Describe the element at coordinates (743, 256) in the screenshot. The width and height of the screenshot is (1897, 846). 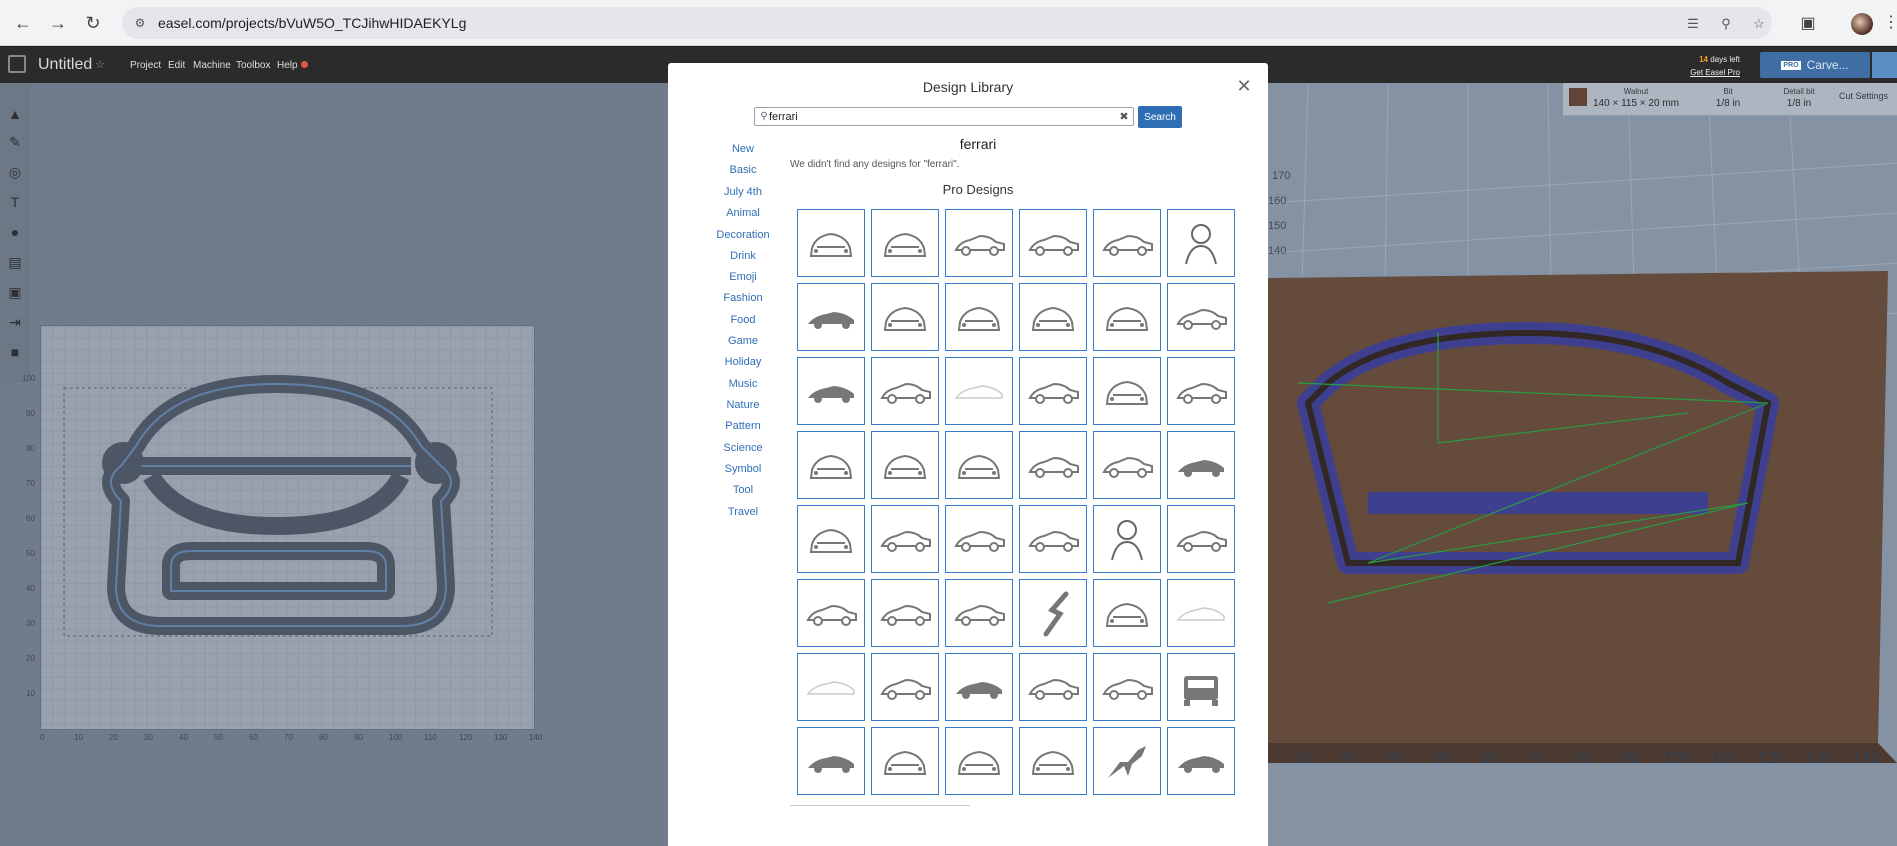
I see `category-drink: Drink` at that location.